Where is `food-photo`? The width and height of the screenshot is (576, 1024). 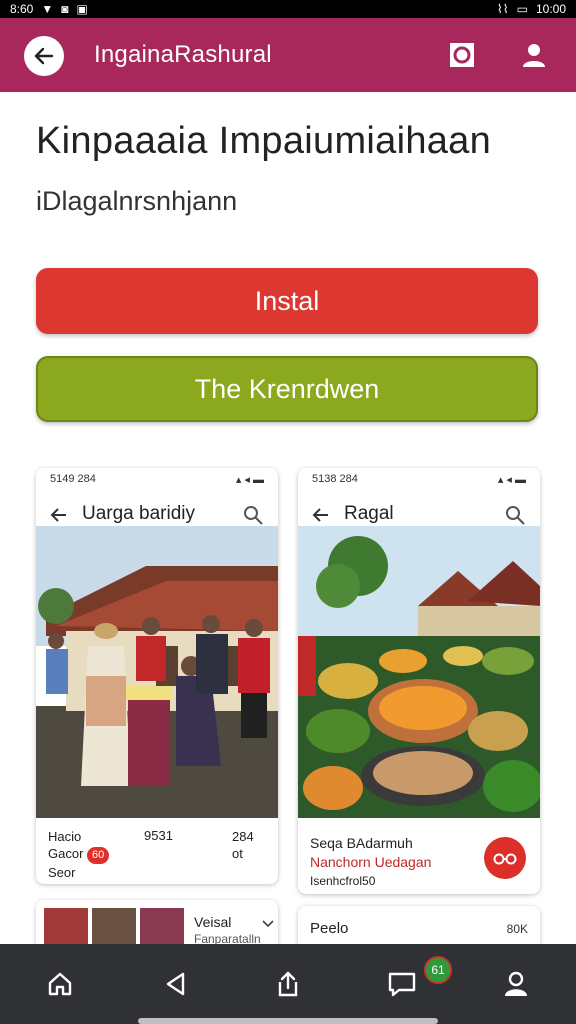
food-photo is located at coordinates (419, 672).